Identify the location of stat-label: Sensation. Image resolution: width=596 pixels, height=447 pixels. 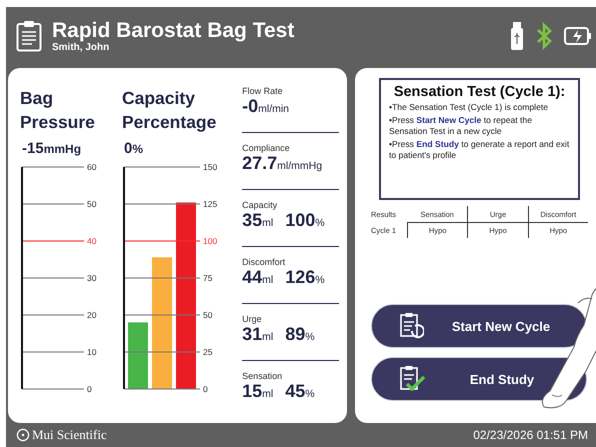
(263, 376).